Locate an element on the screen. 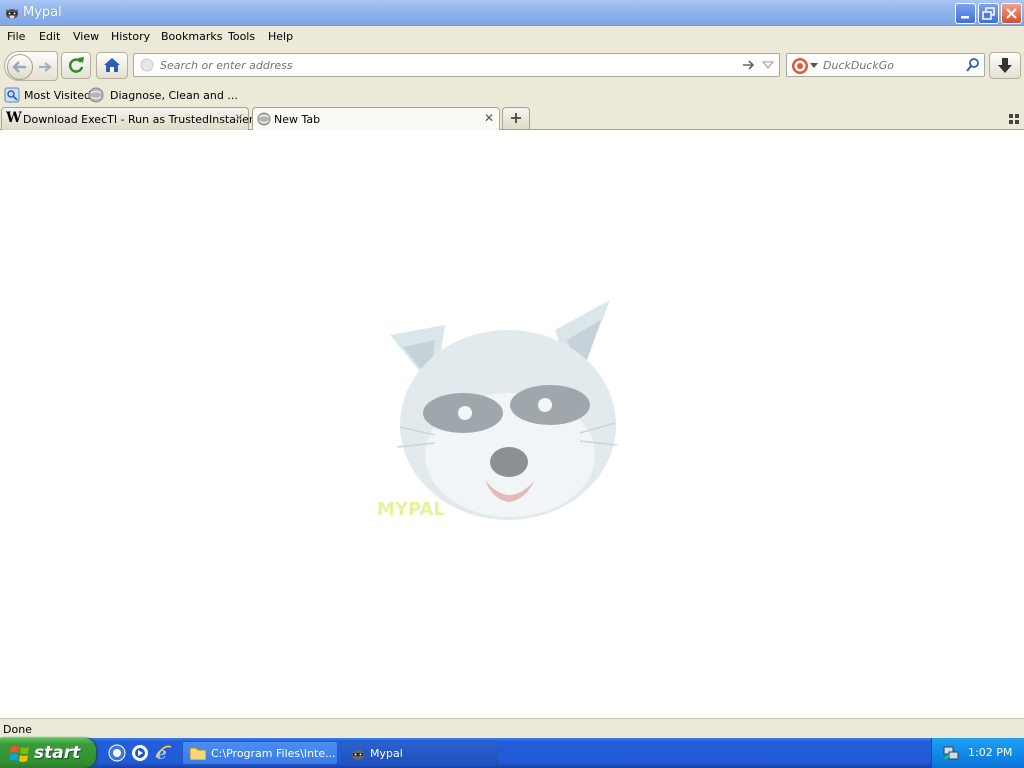  bookmark-most-visited: Most Visited is located at coordinates (47, 95).